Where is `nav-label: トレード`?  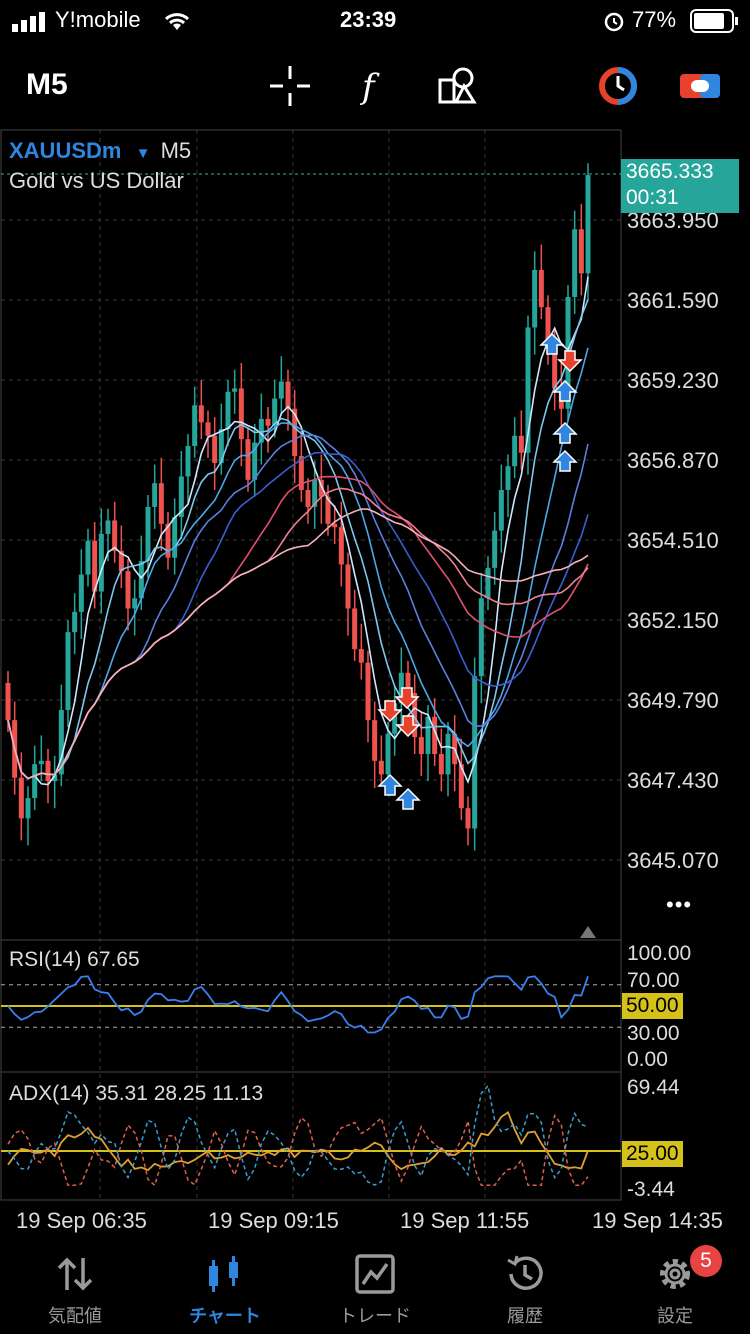 nav-label: トレード is located at coordinates (375, 1316).